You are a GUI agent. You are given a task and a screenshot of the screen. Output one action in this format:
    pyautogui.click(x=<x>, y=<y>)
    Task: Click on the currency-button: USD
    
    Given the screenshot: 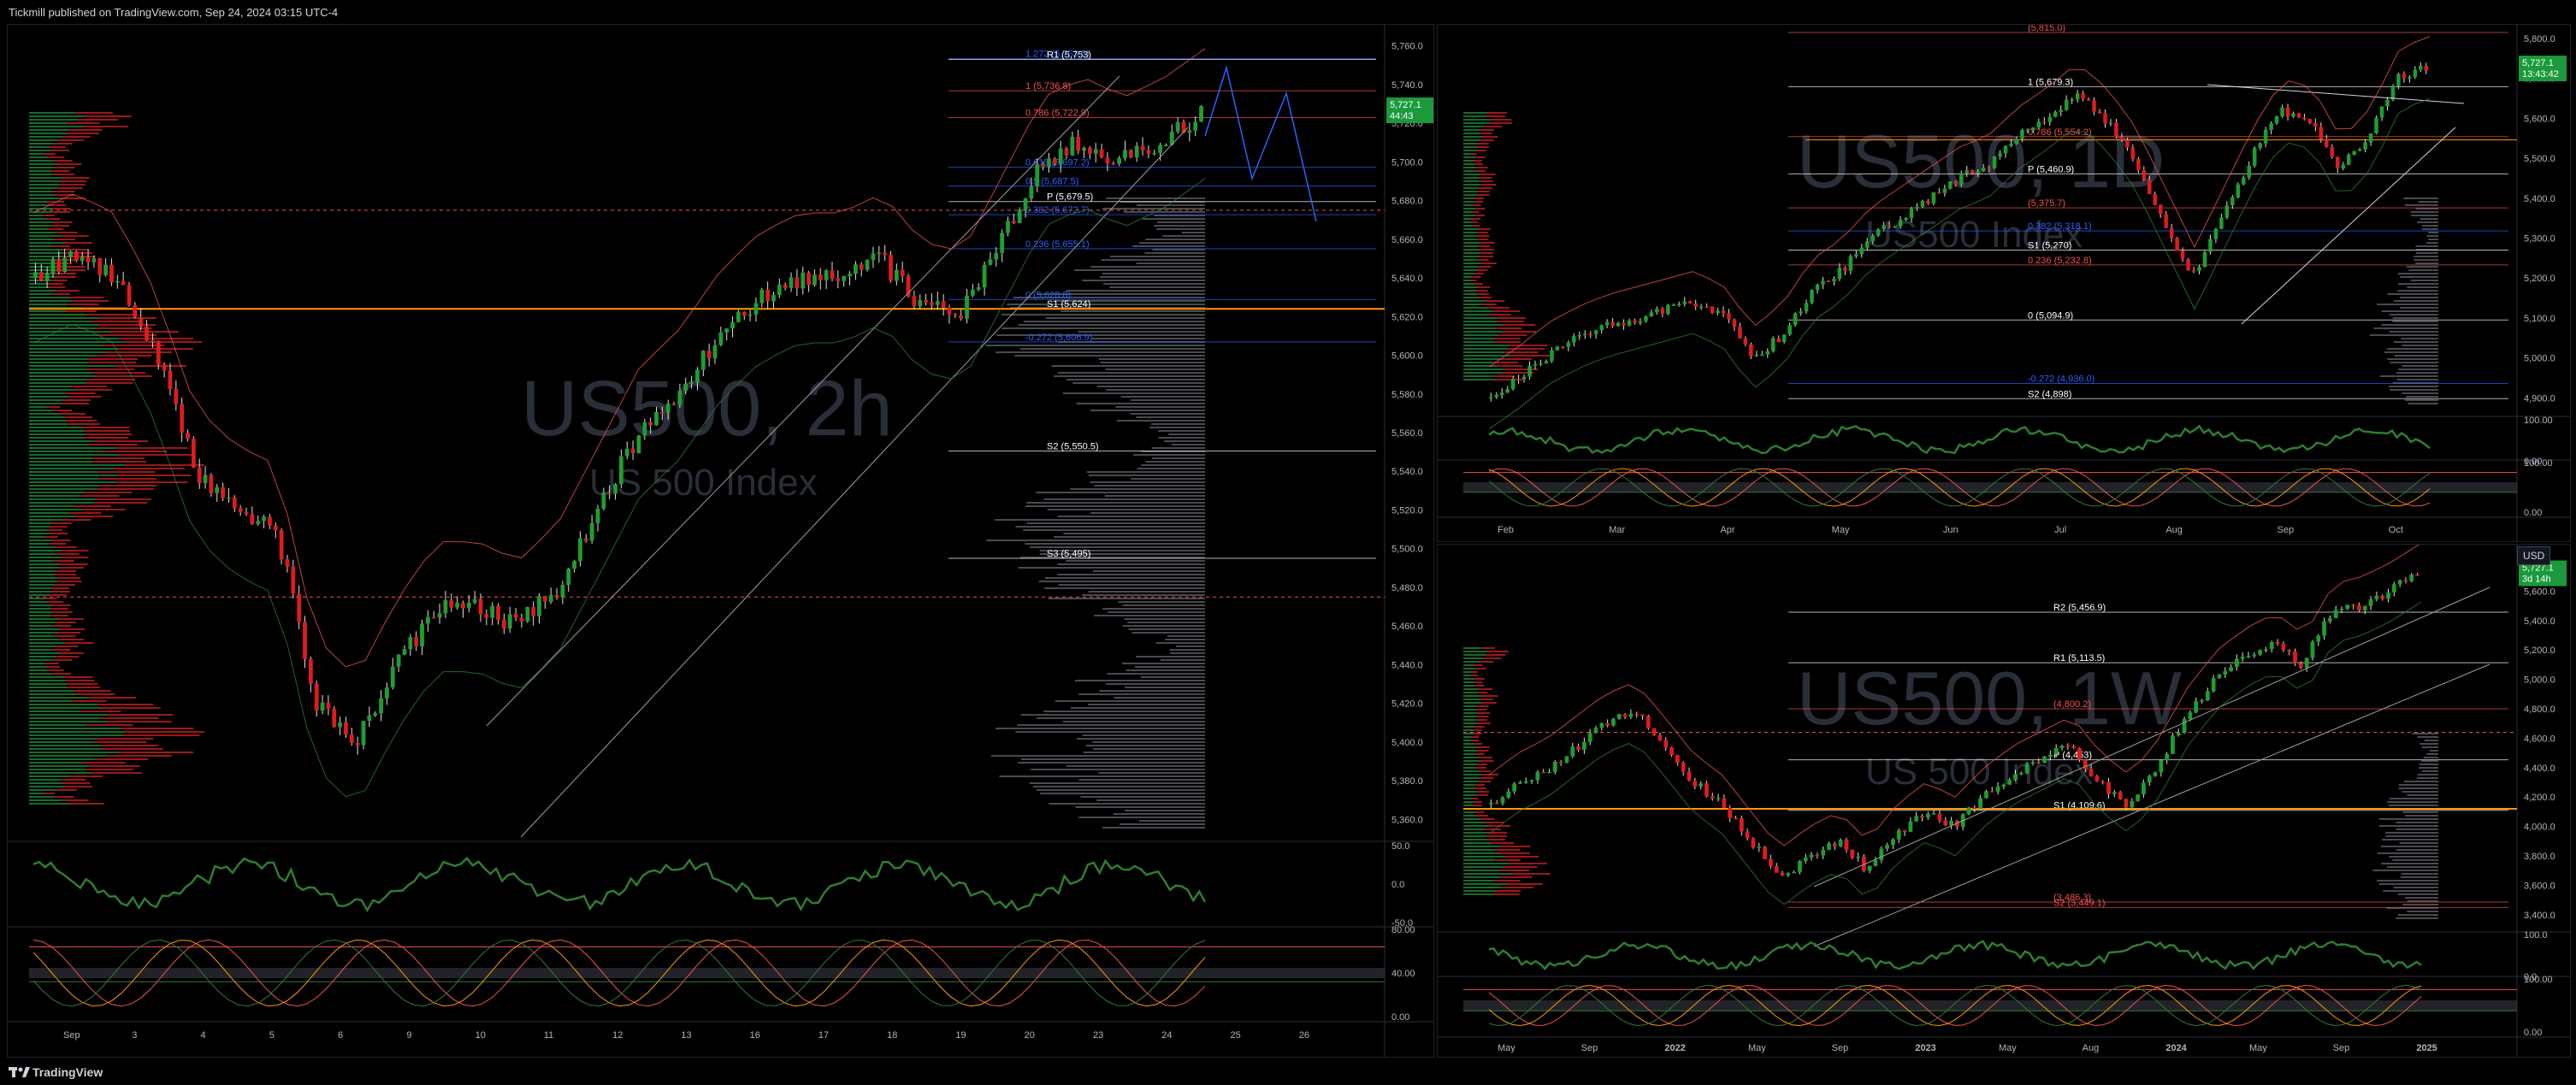 What is the action you would take?
    pyautogui.click(x=2534, y=555)
    